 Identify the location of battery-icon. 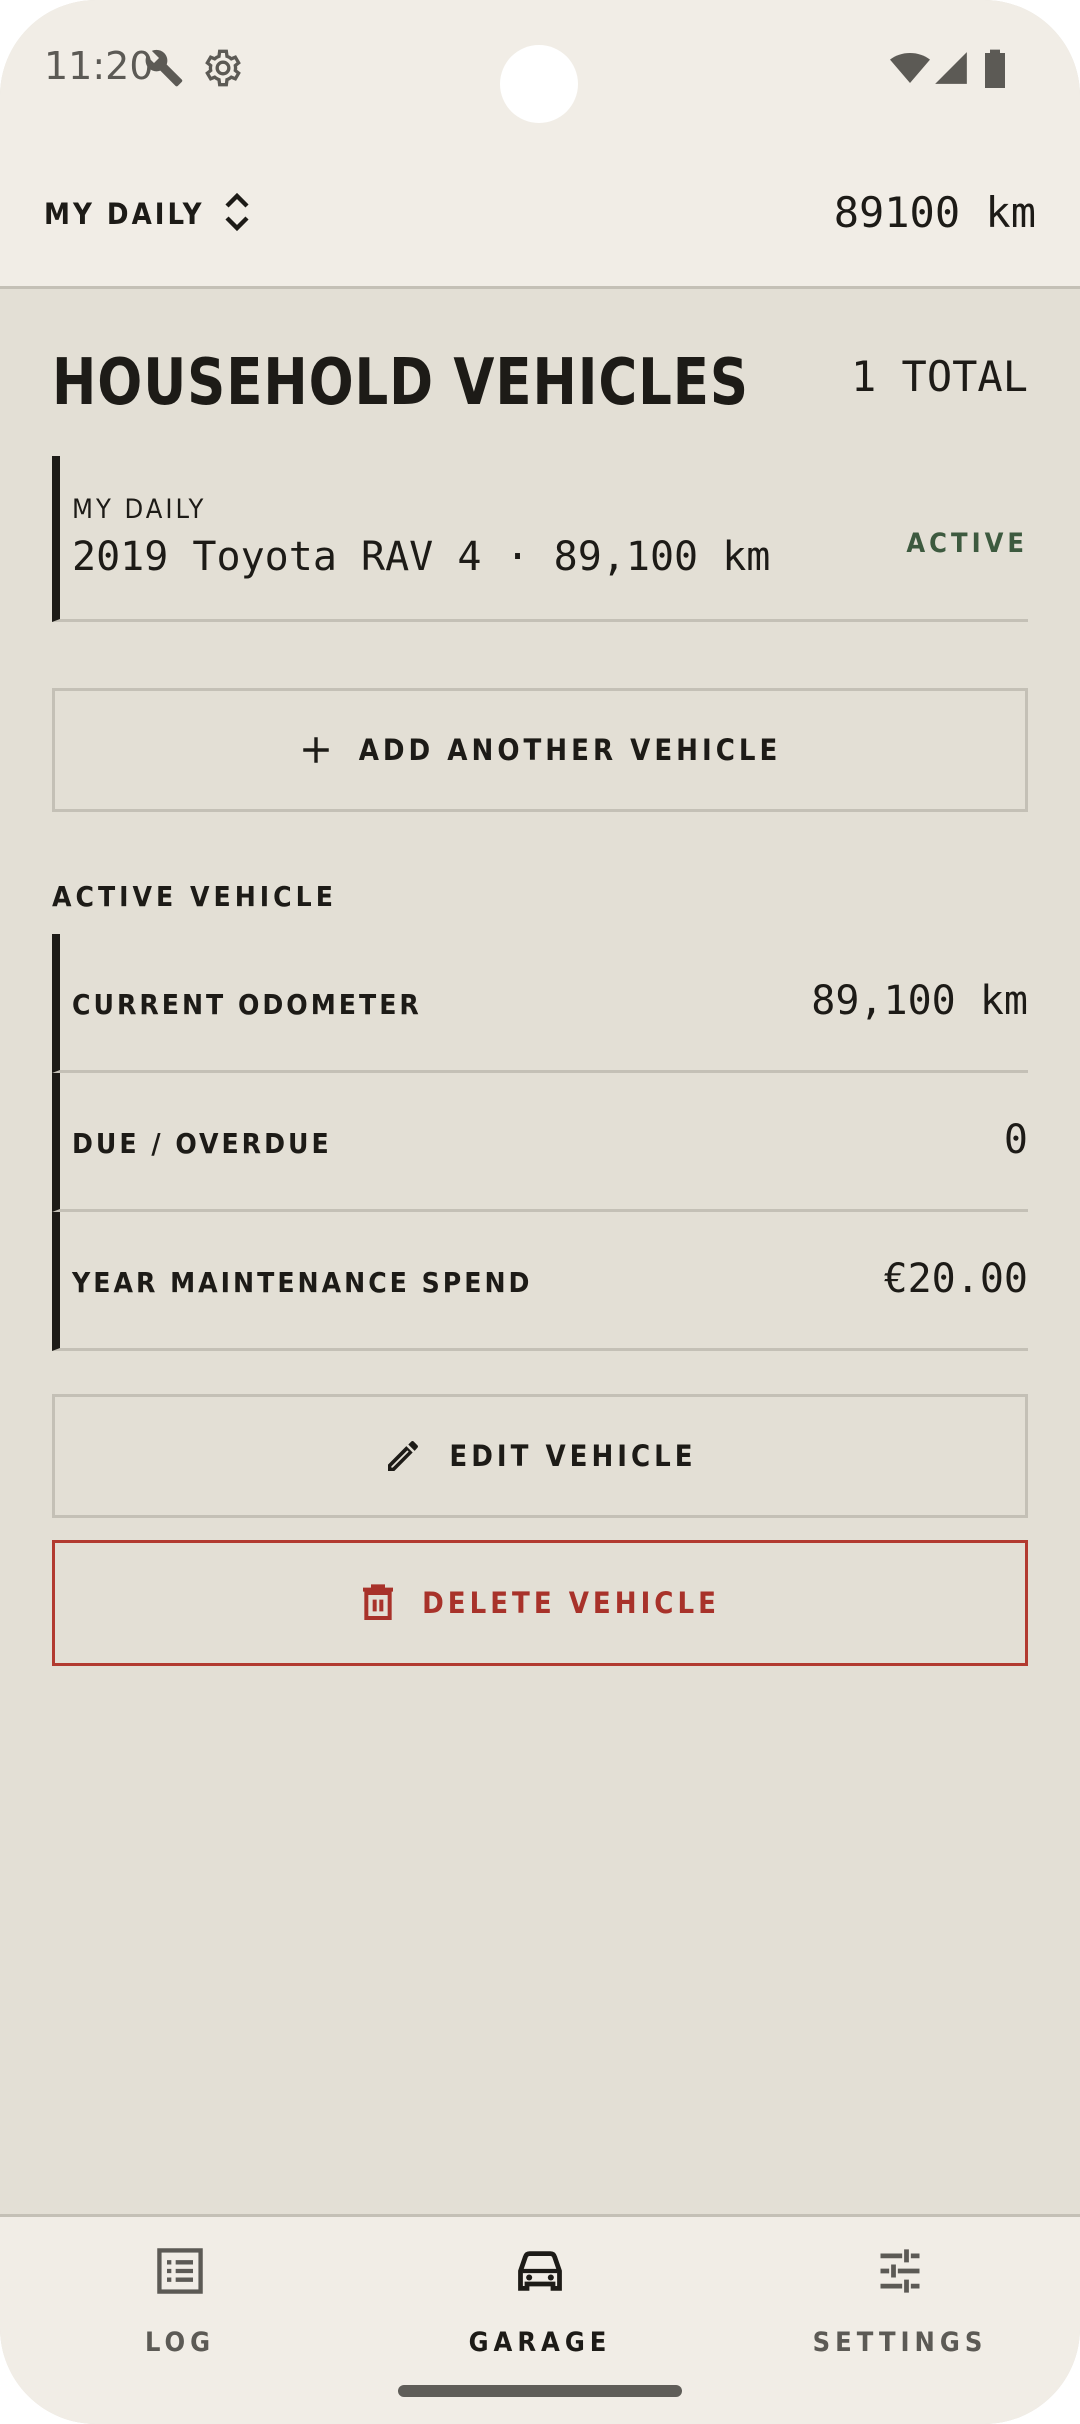
(995, 70).